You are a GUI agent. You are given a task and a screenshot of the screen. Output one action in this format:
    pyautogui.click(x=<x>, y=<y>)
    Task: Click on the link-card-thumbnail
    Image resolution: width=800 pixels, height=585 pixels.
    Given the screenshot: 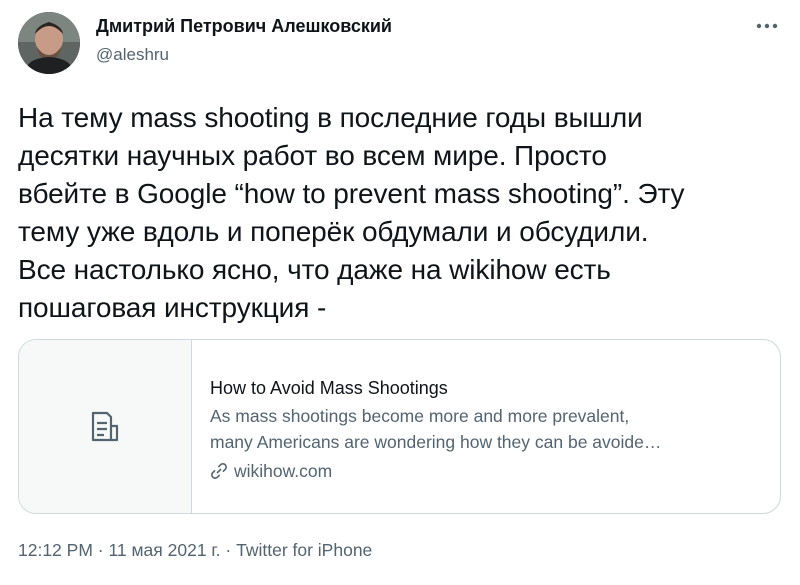 What is the action you would take?
    pyautogui.click(x=105, y=426)
    